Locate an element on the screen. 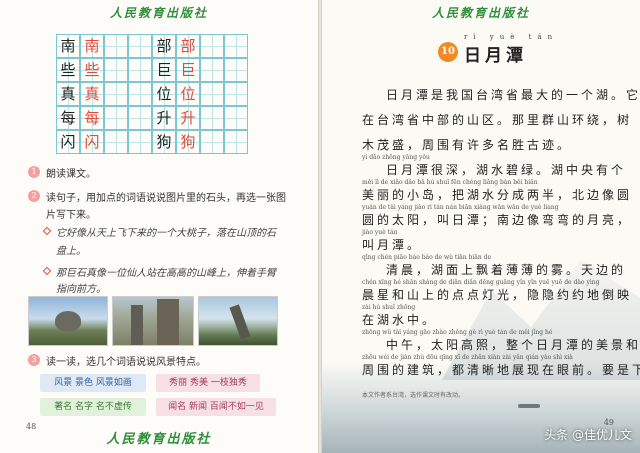 The image size is (640, 453). word-group-tag: 秀丽 秀美 一枝独秀 is located at coordinates (208, 383).